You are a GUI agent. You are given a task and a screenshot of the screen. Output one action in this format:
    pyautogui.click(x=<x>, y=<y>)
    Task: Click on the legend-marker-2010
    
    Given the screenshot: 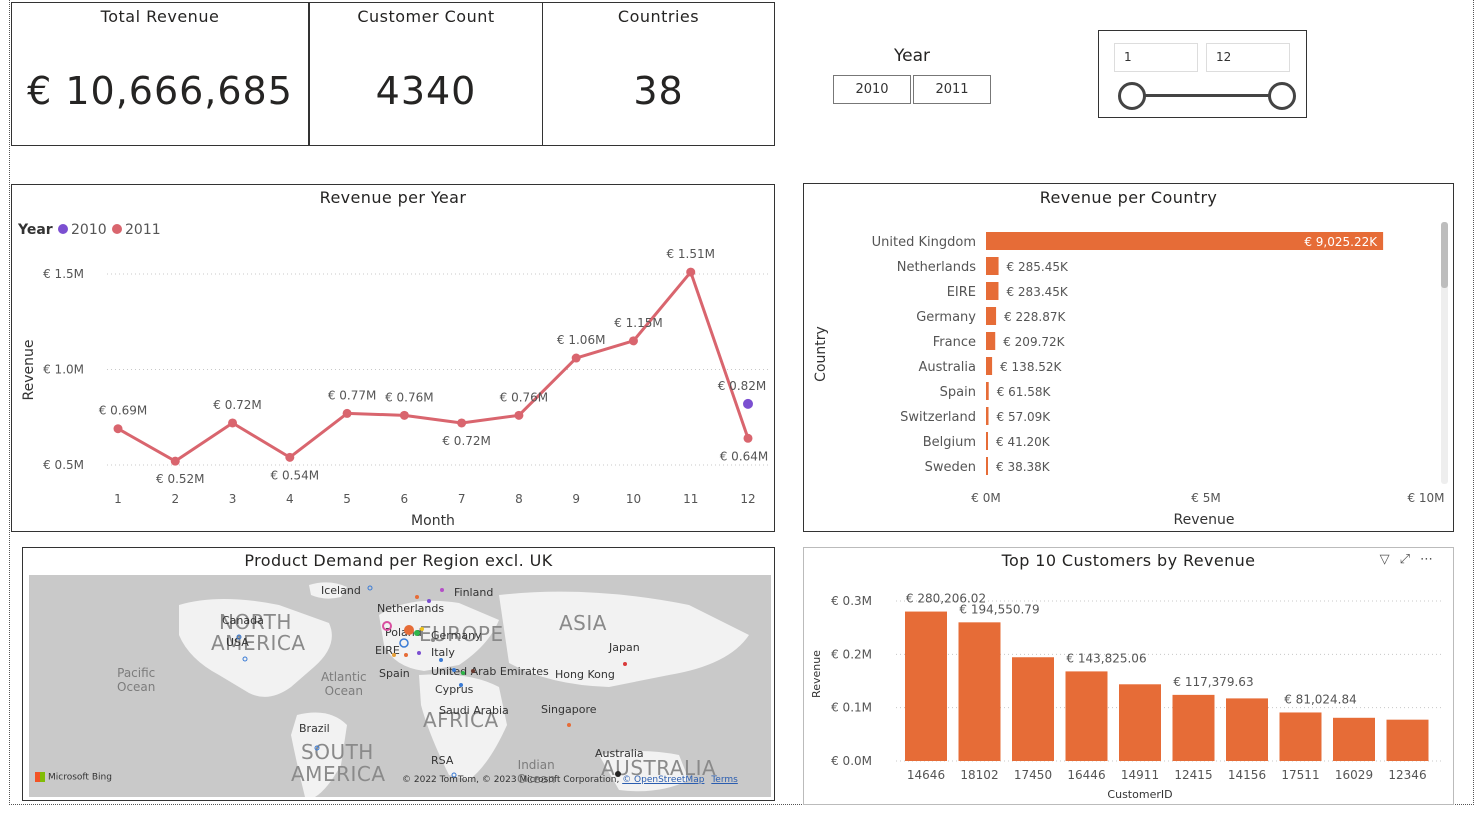 What is the action you would take?
    pyautogui.click(x=63, y=229)
    